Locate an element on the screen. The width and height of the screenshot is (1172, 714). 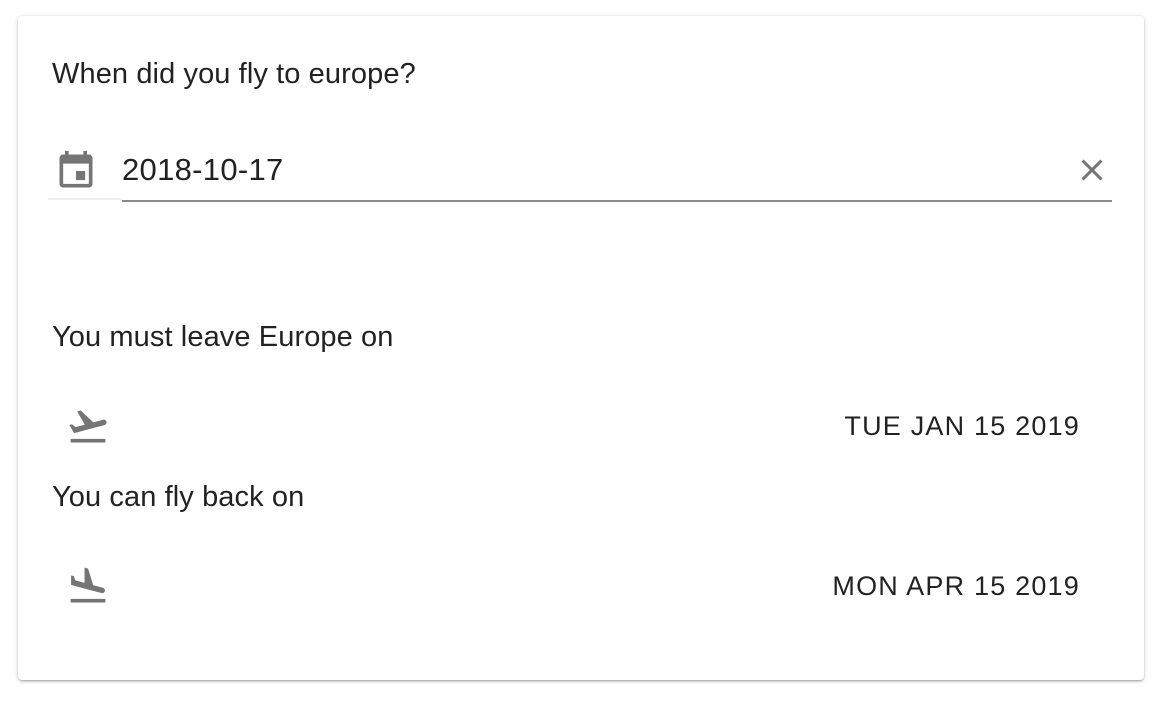
leave-date-row: TUE JAN 15 2019 is located at coordinates (566, 426).